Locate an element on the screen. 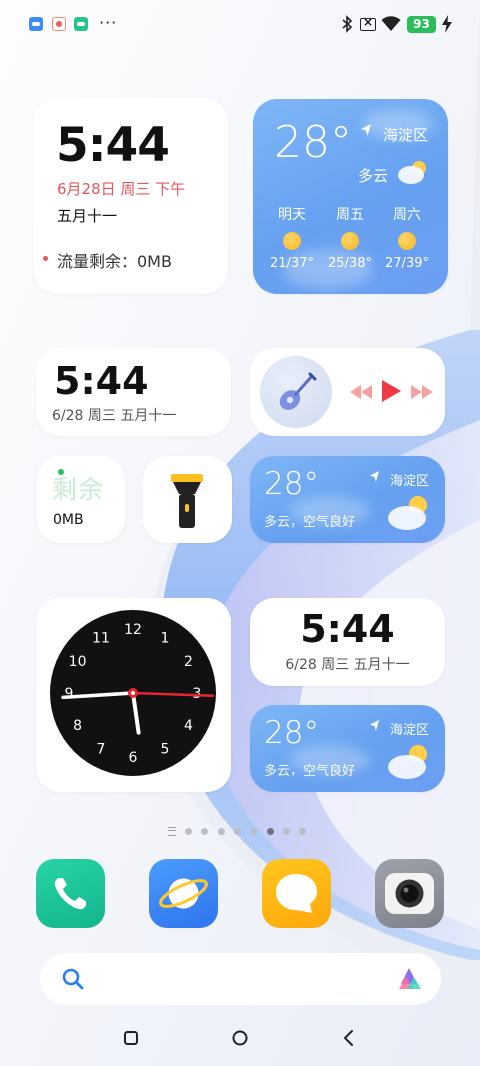 The height and width of the screenshot is (1066, 480). clock-number: 4 is located at coordinates (188, 726).